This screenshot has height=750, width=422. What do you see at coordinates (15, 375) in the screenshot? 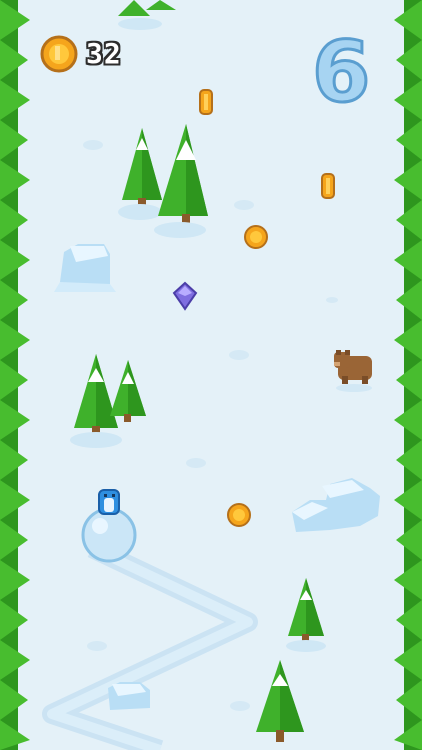
I see `left-forest-border` at bounding box center [15, 375].